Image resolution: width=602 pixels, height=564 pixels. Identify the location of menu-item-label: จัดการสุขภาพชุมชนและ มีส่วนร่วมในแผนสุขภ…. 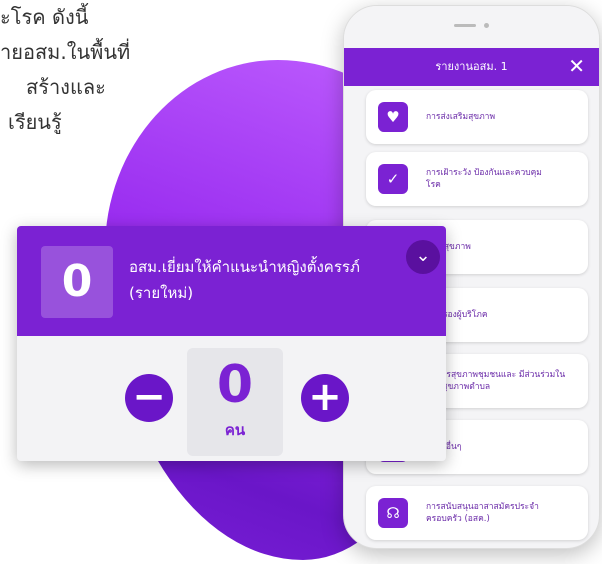
(496, 381).